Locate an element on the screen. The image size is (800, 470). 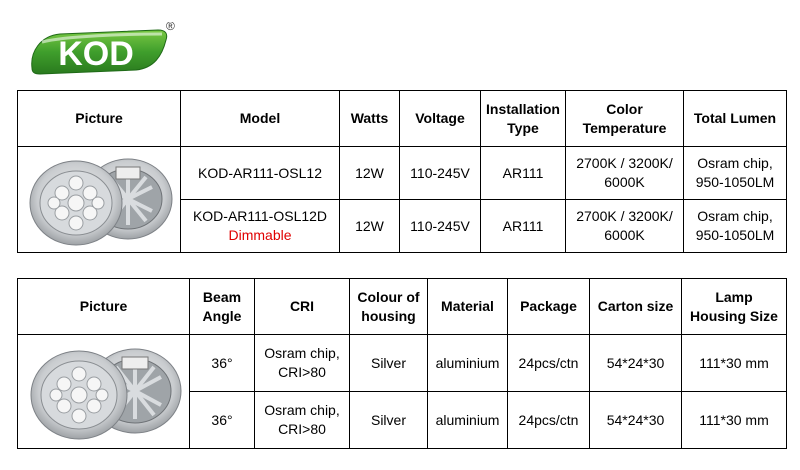
header-beam-line1: Beam is located at coordinates (222, 296).